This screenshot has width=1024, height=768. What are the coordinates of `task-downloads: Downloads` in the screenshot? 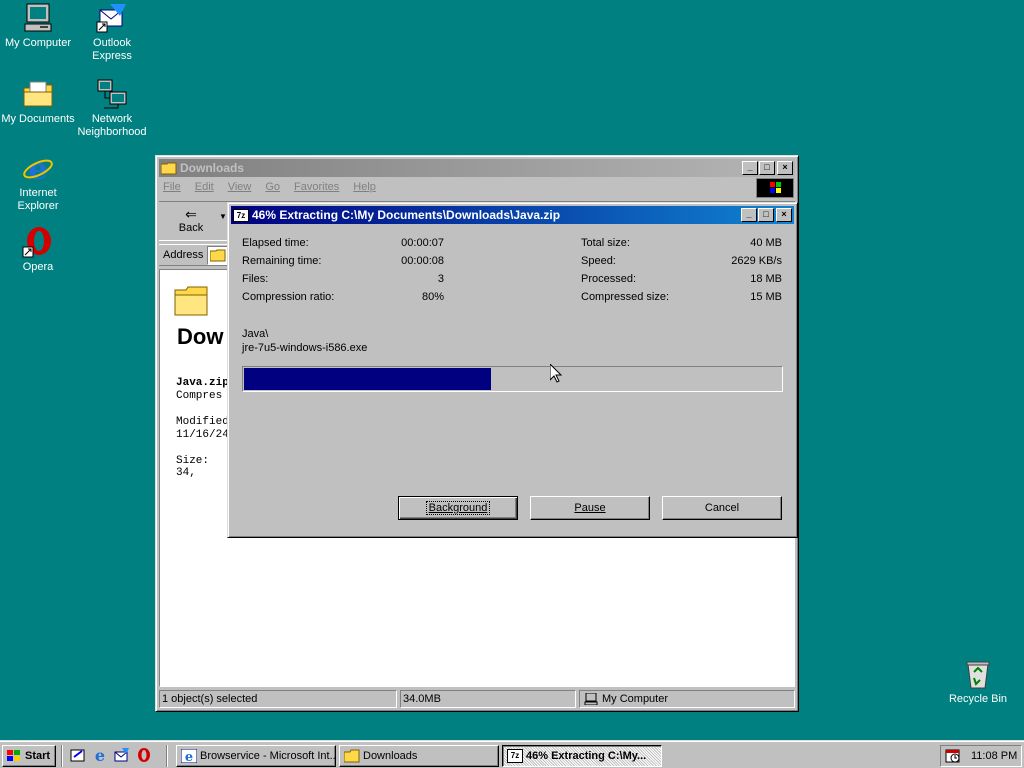 It's located at (419, 756).